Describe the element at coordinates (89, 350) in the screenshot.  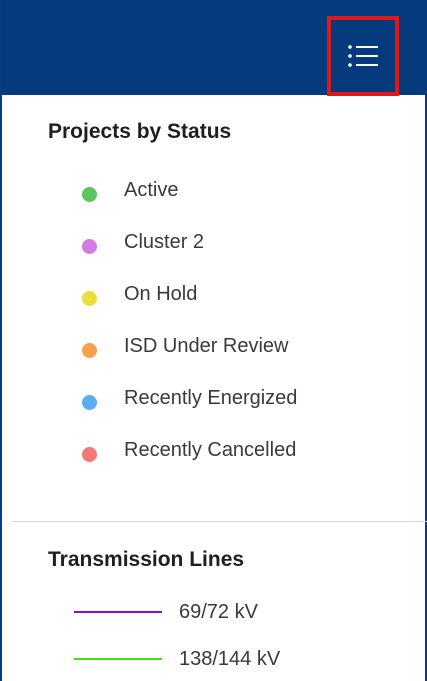
I see `orange-dot-icon` at that location.